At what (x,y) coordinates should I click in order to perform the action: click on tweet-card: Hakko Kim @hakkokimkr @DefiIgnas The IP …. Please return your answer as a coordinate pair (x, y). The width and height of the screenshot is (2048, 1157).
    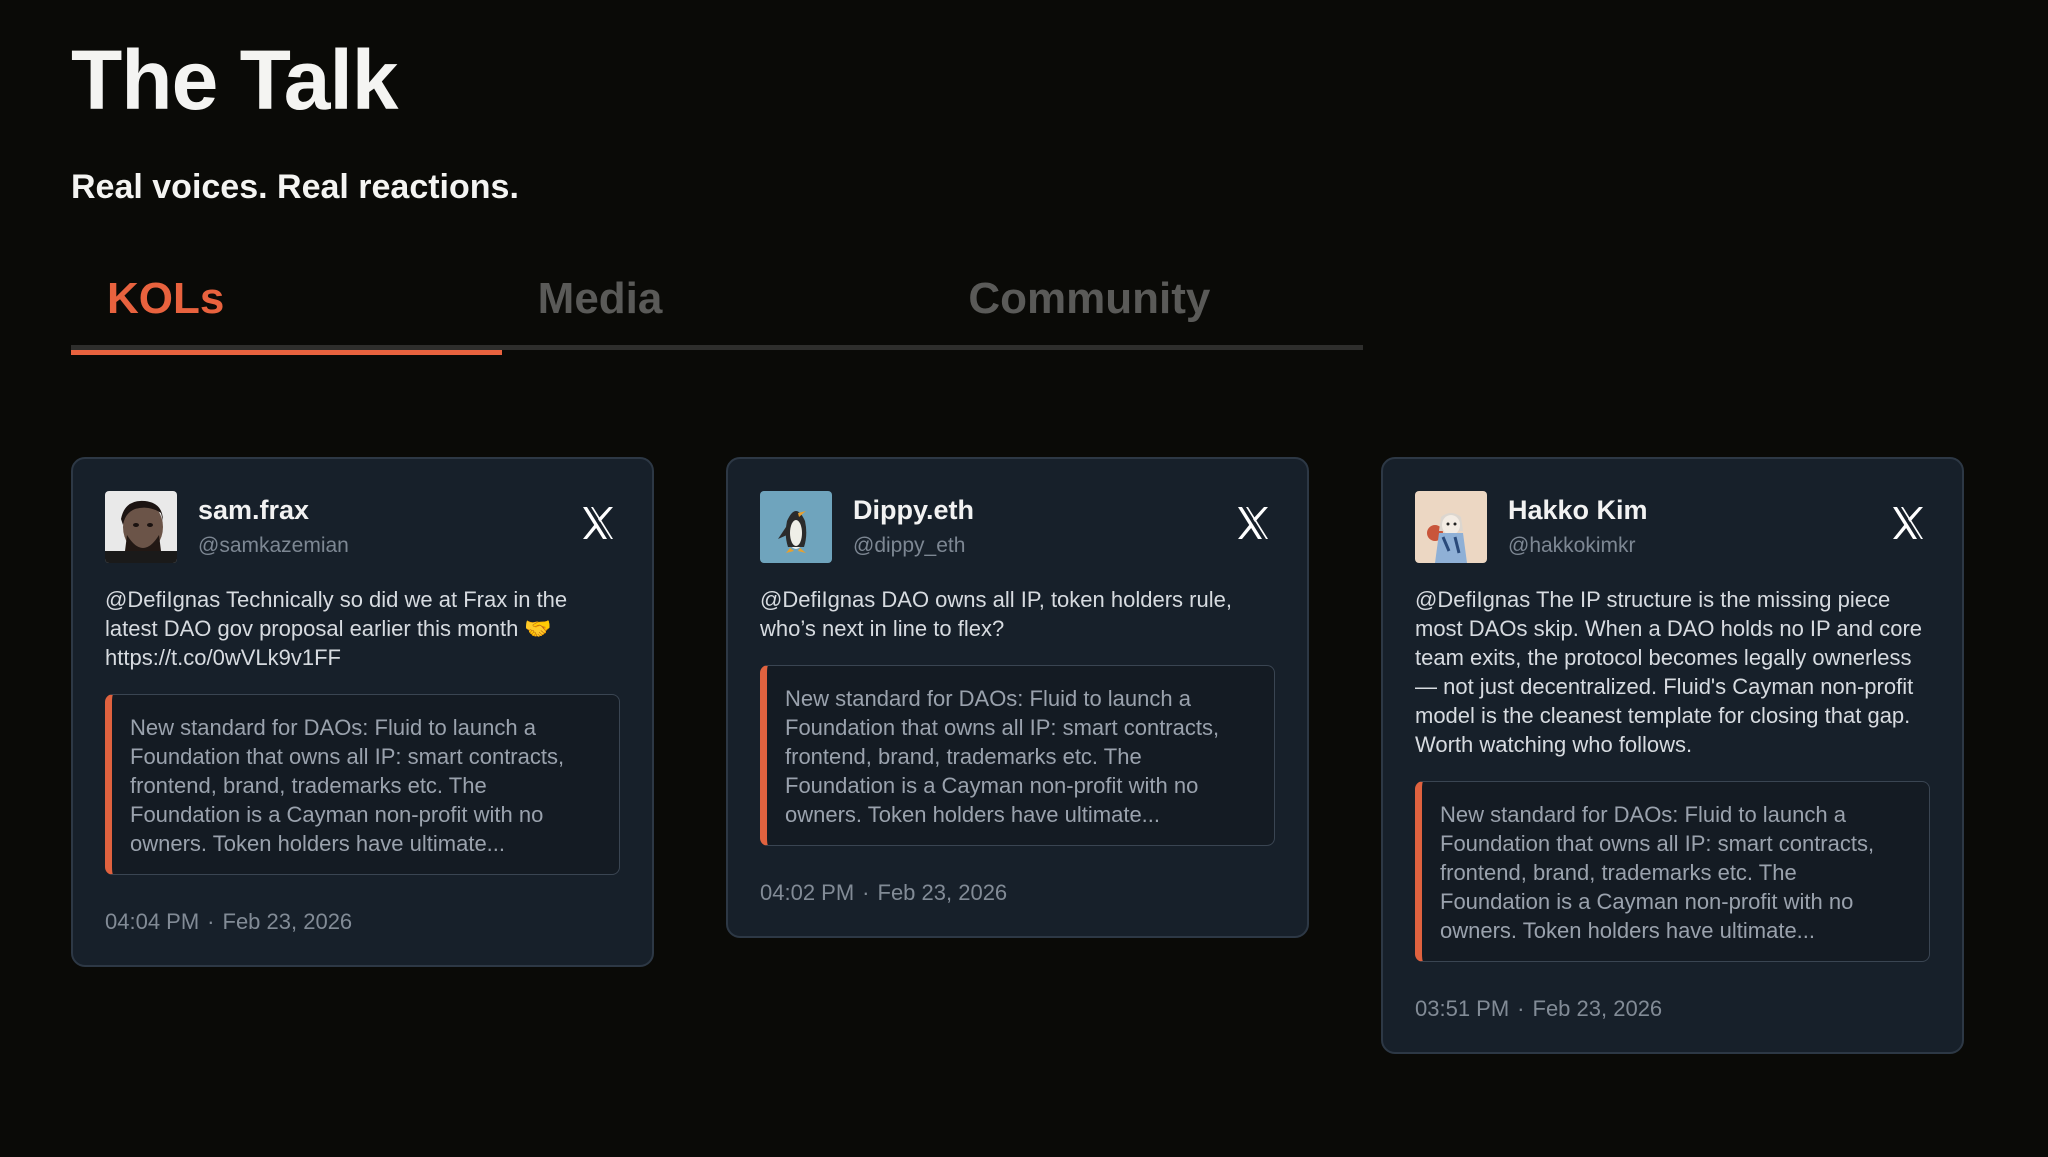
    Looking at the image, I should click on (1672, 755).